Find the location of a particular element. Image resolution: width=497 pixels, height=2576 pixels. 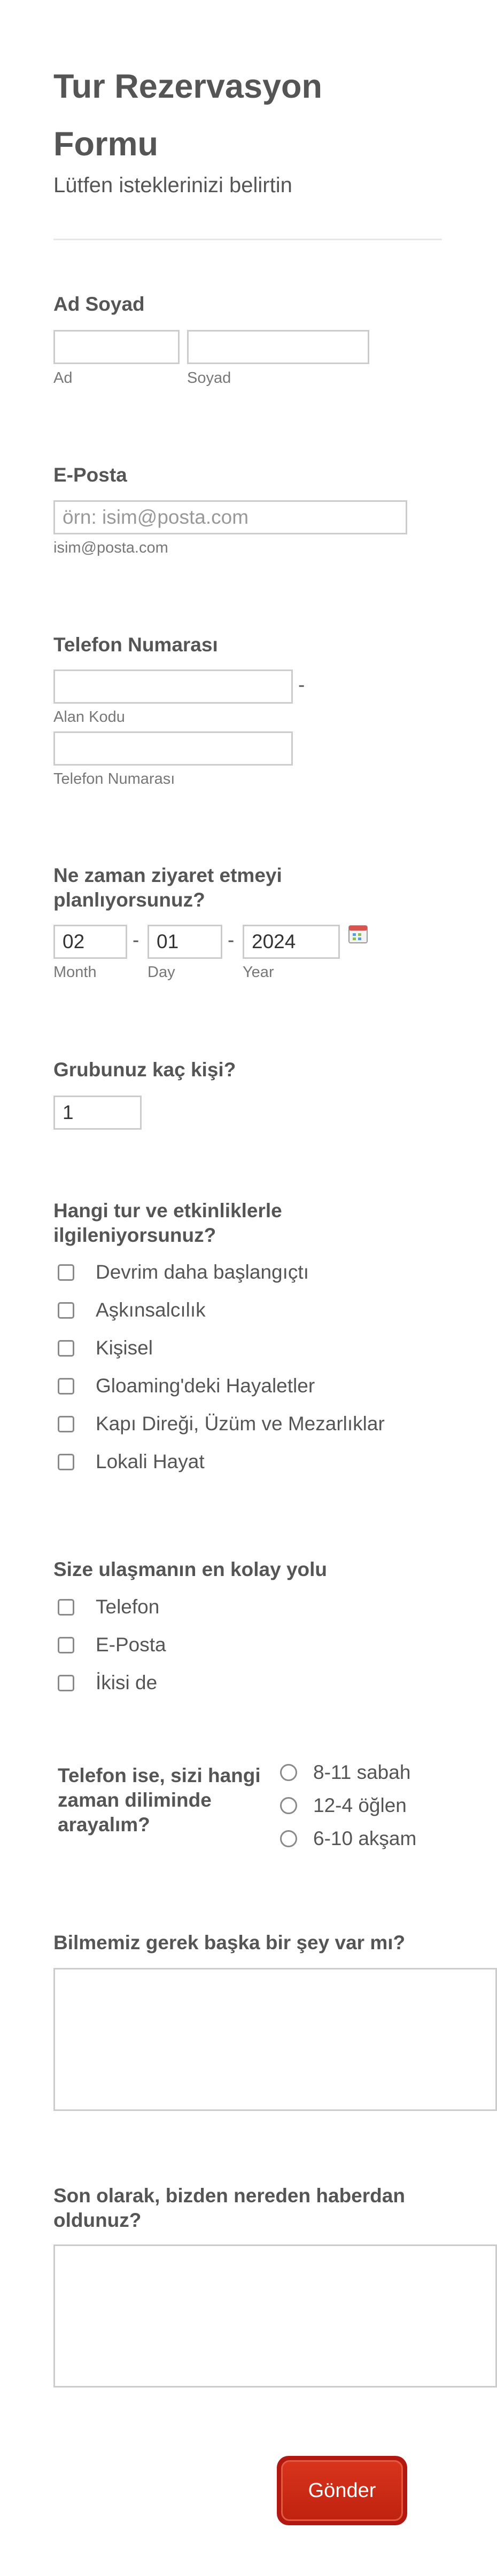

contact-option: E-Posta is located at coordinates (112, 1645).